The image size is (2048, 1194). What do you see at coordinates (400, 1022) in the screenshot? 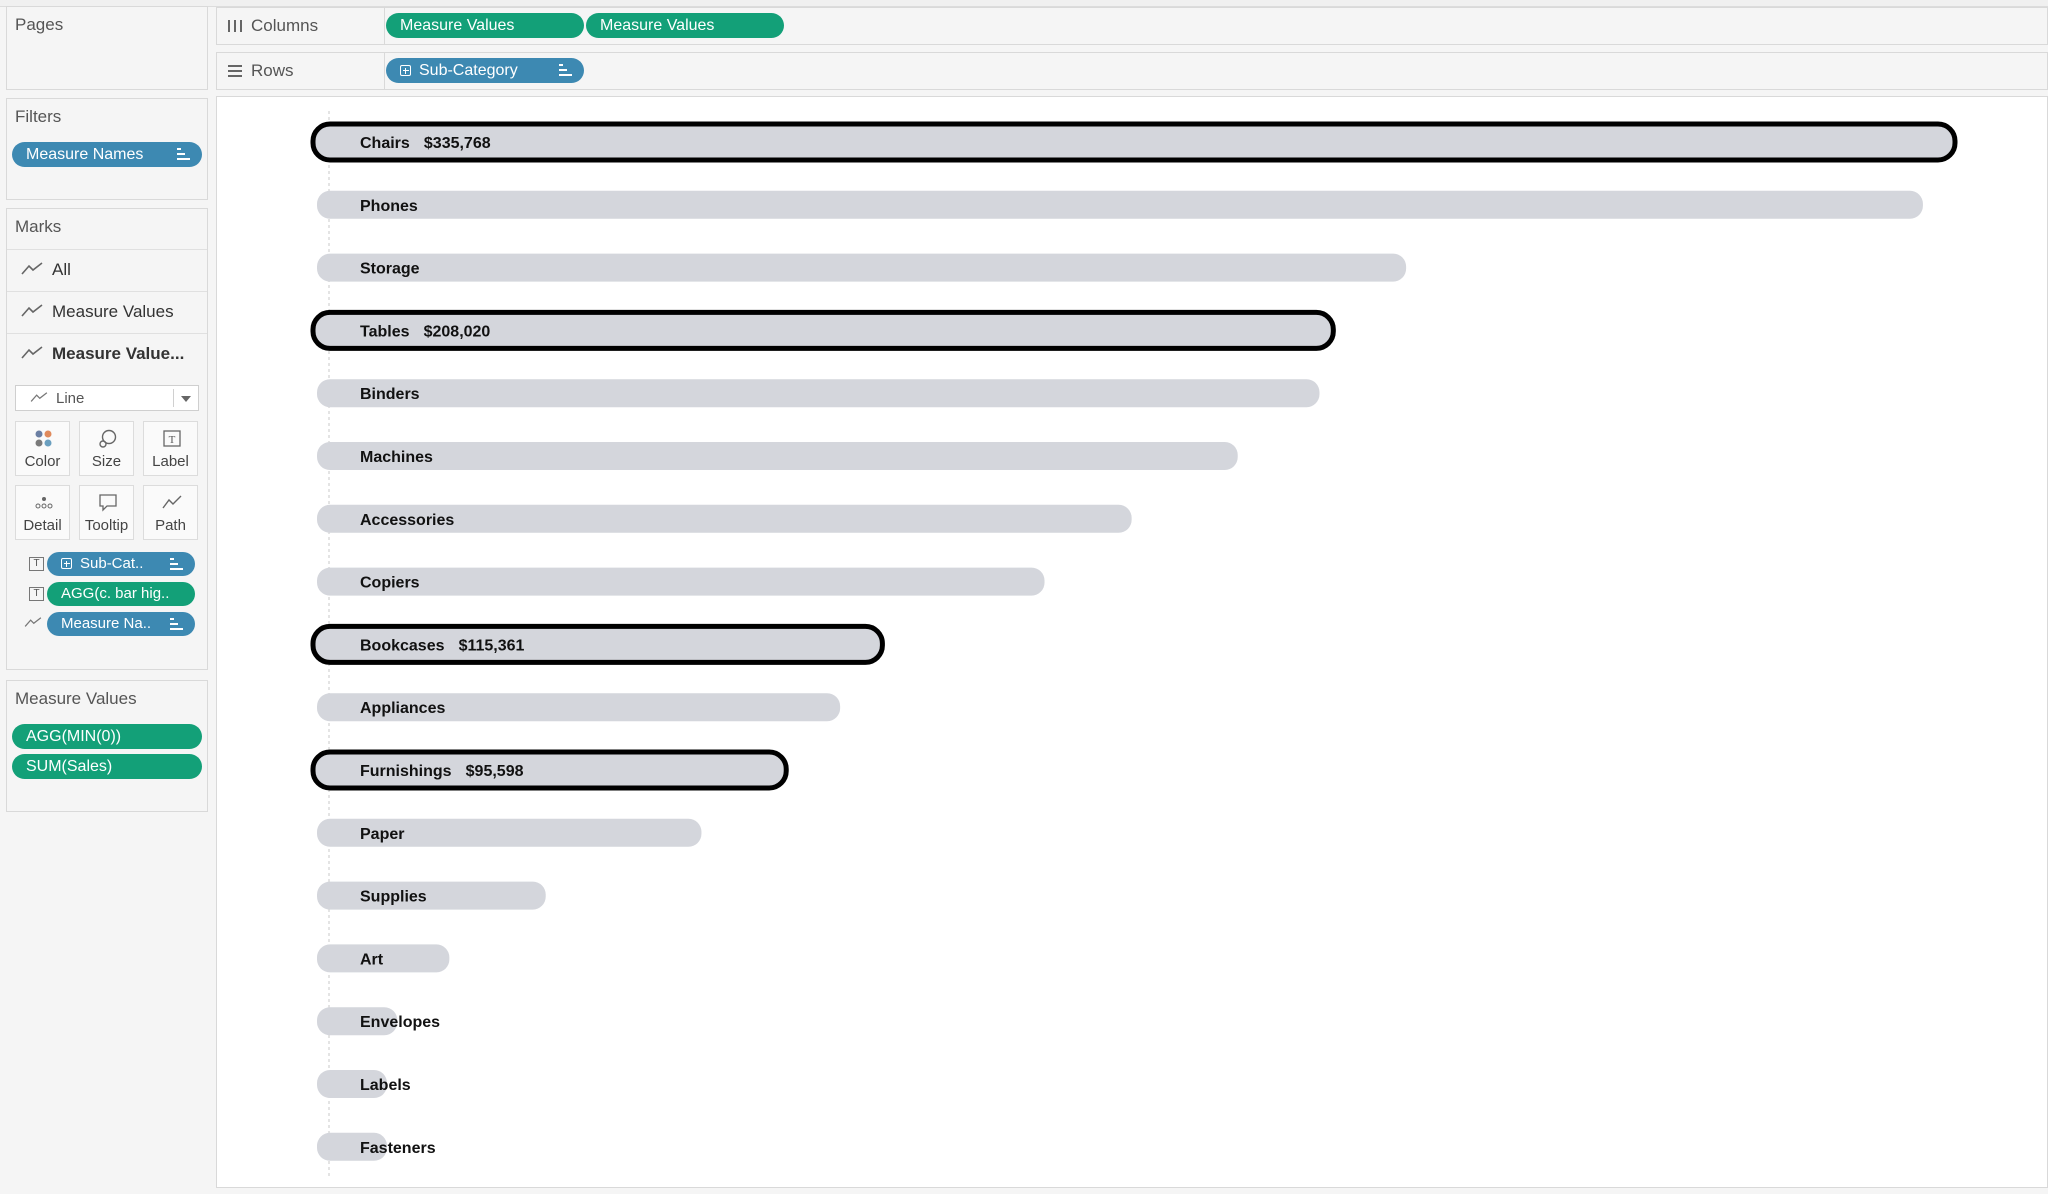
I see `category-label: Envelopes` at bounding box center [400, 1022].